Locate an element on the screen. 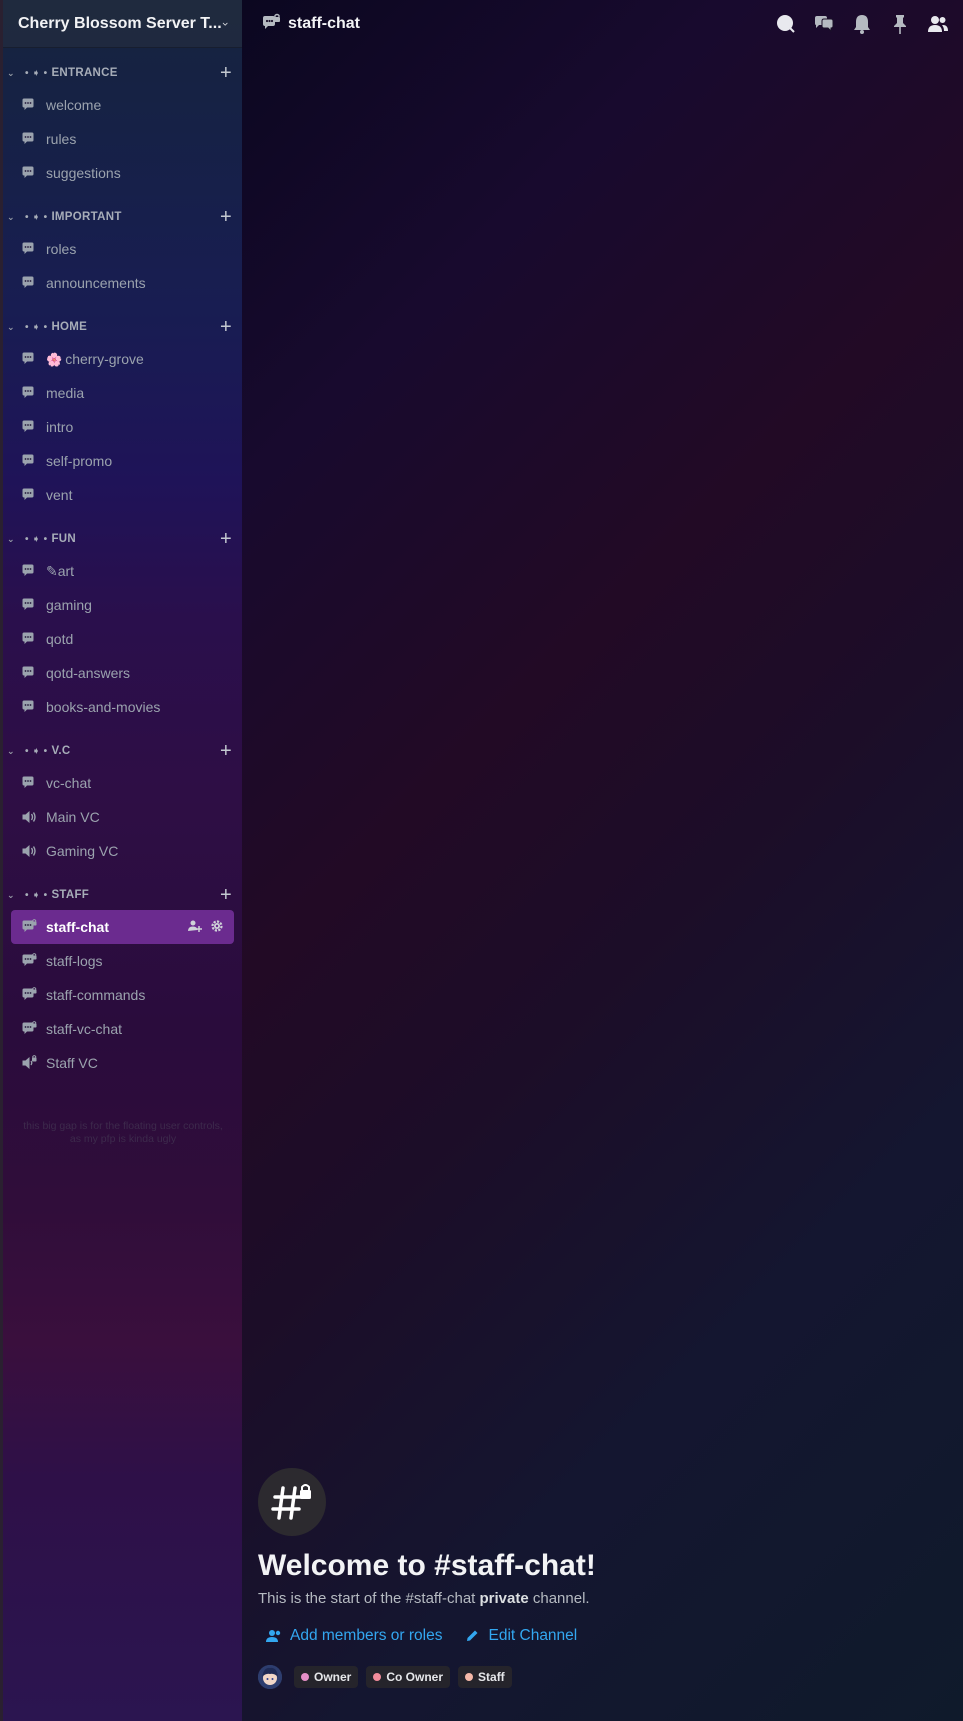 This screenshot has width=963, height=1721. channel-label: ✎art is located at coordinates (135, 571).